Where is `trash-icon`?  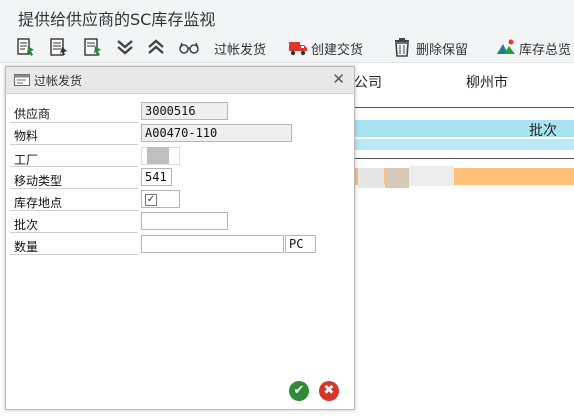 trash-icon is located at coordinates (402, 47).